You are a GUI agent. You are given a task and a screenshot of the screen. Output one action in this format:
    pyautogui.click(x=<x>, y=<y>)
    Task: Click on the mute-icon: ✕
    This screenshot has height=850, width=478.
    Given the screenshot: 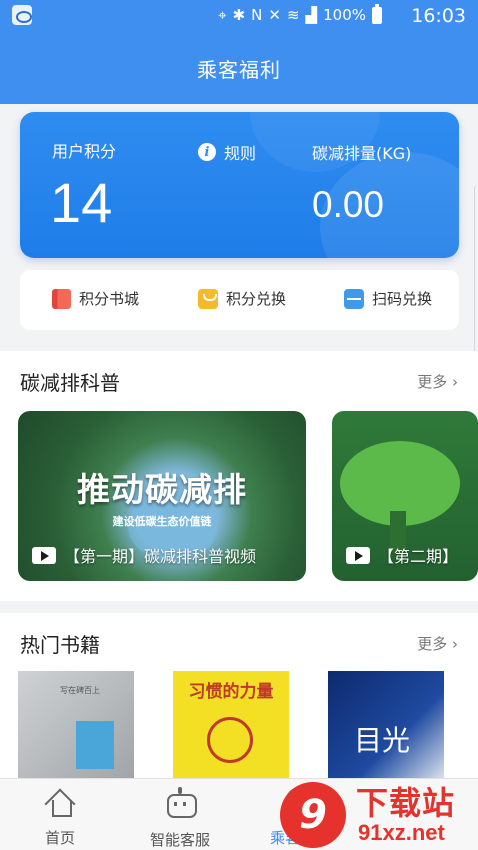 What is the action you would take?
    pyautogui.click(x=274, y=15)
    